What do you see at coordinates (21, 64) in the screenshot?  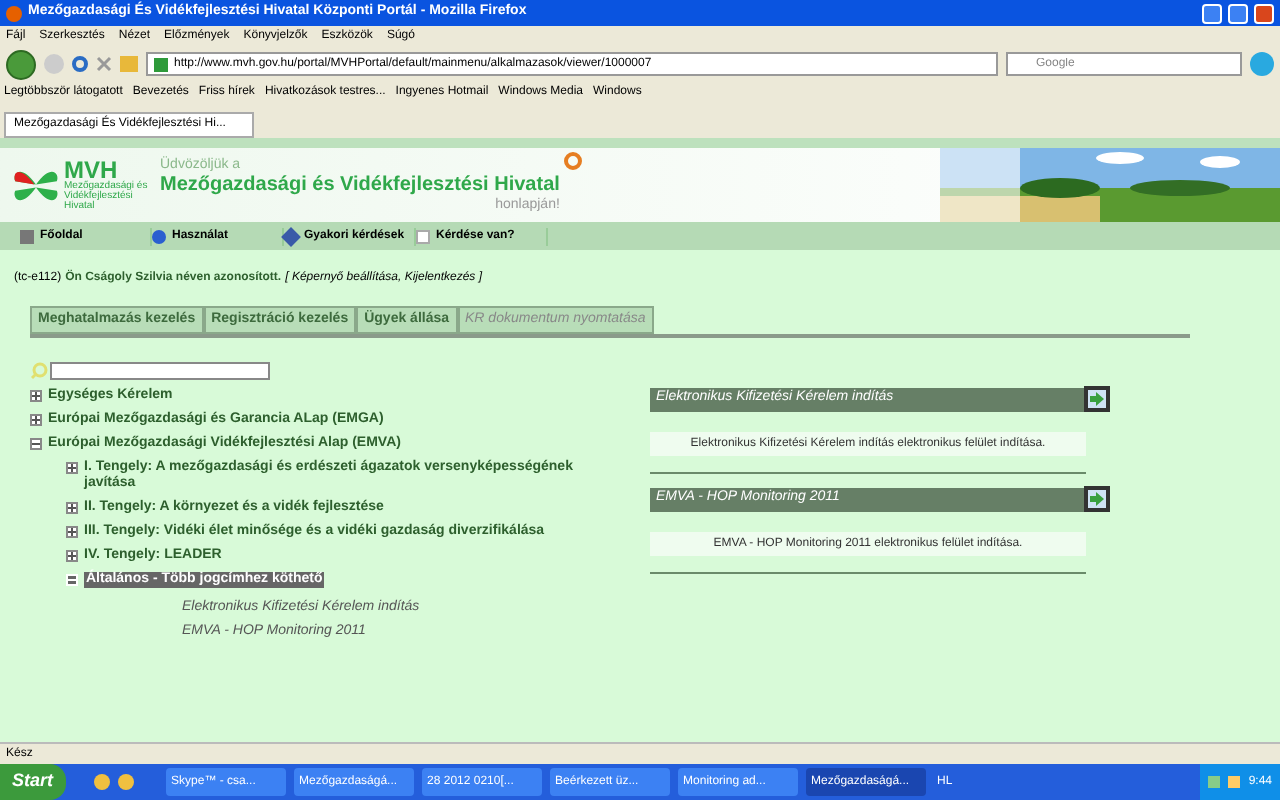 I see `back-button` at bounding box center [21, 64].